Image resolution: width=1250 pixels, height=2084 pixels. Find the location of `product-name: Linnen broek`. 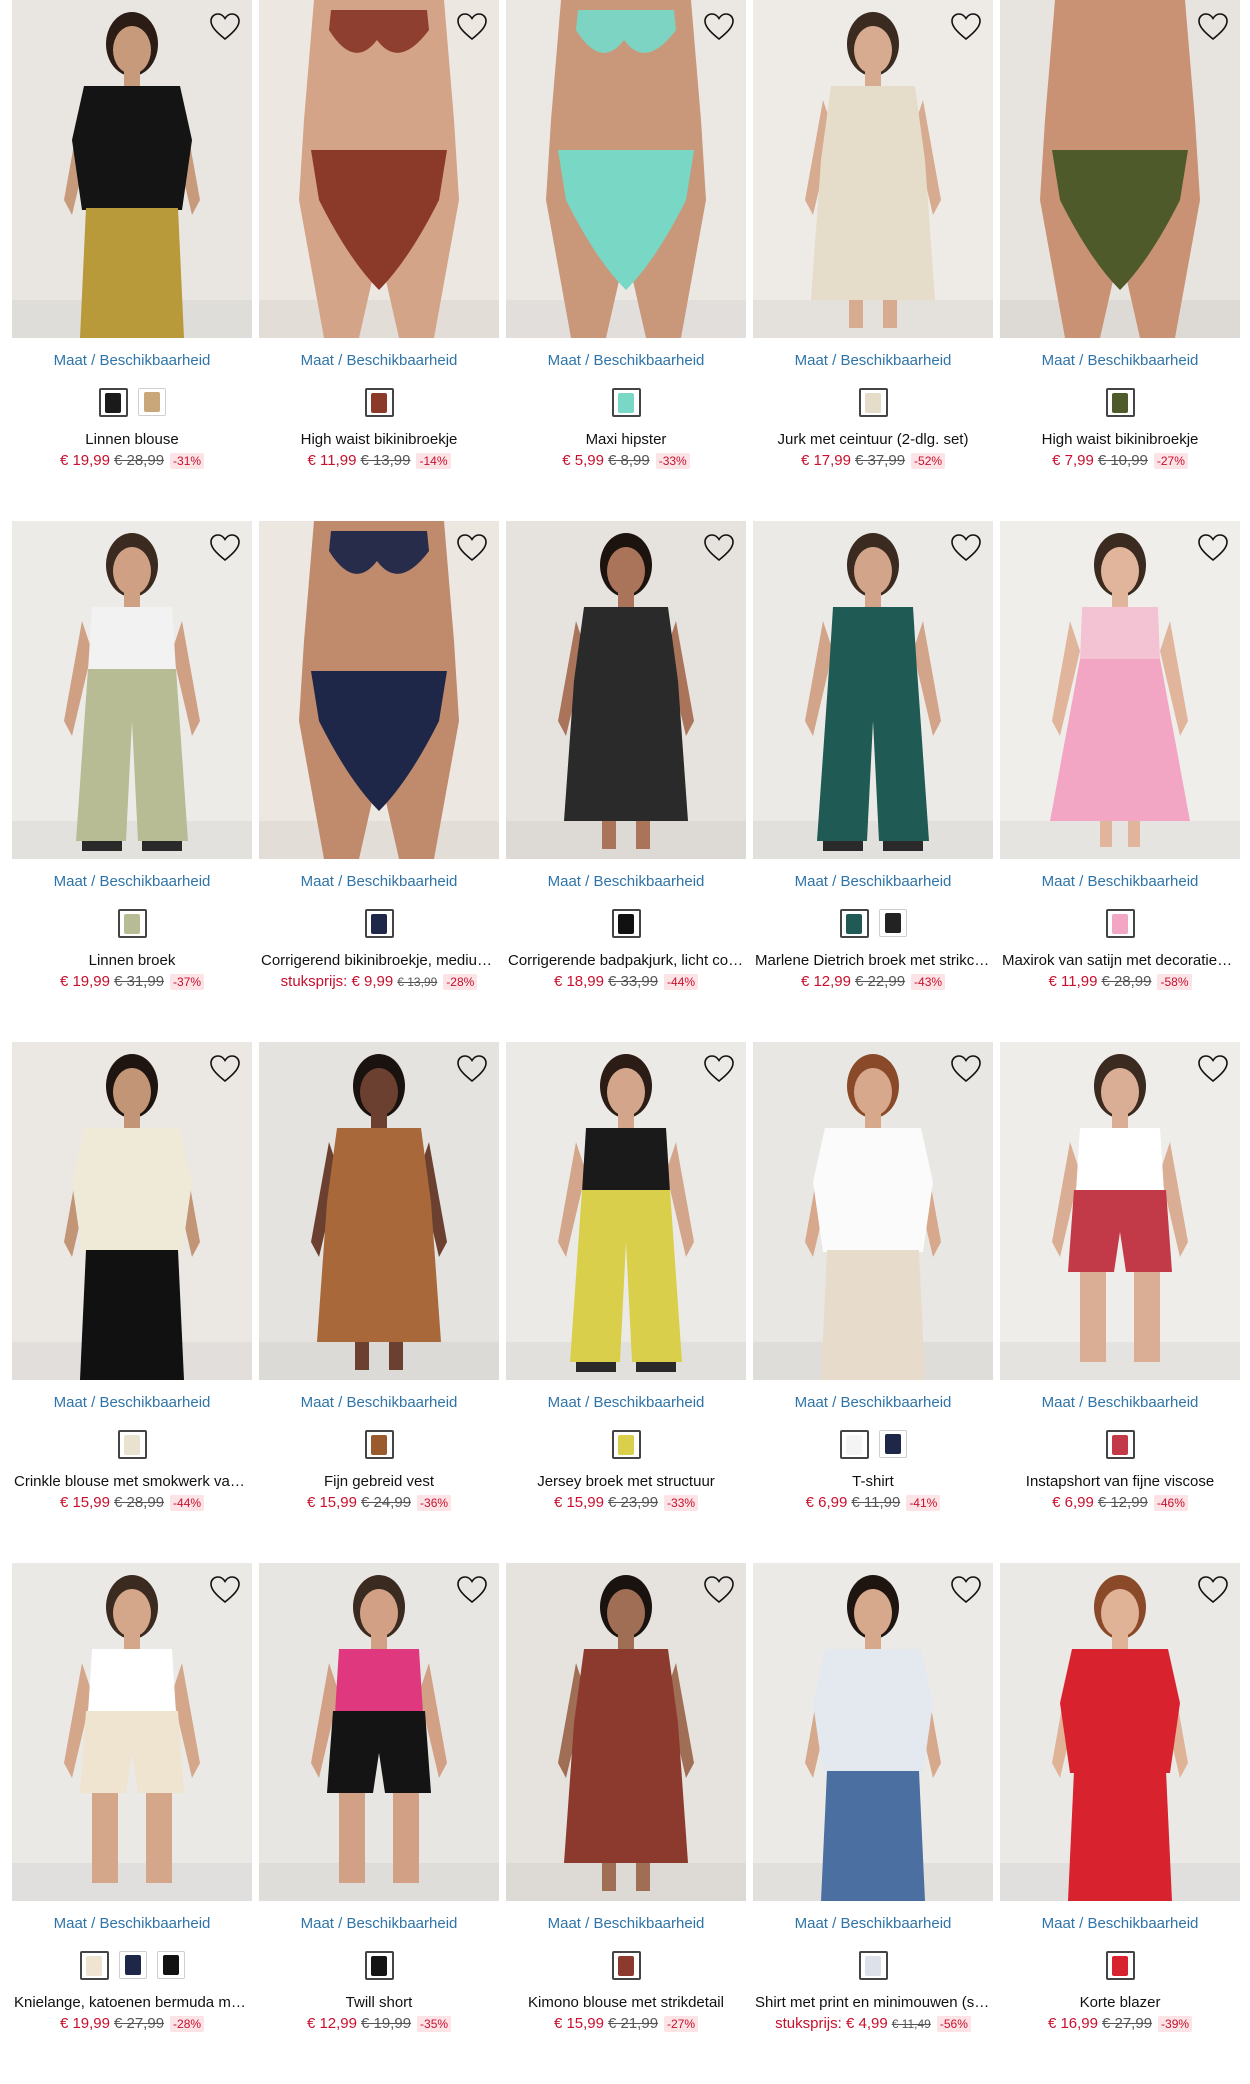

product-name: Linnen broek is located at coordinates (132, 960).